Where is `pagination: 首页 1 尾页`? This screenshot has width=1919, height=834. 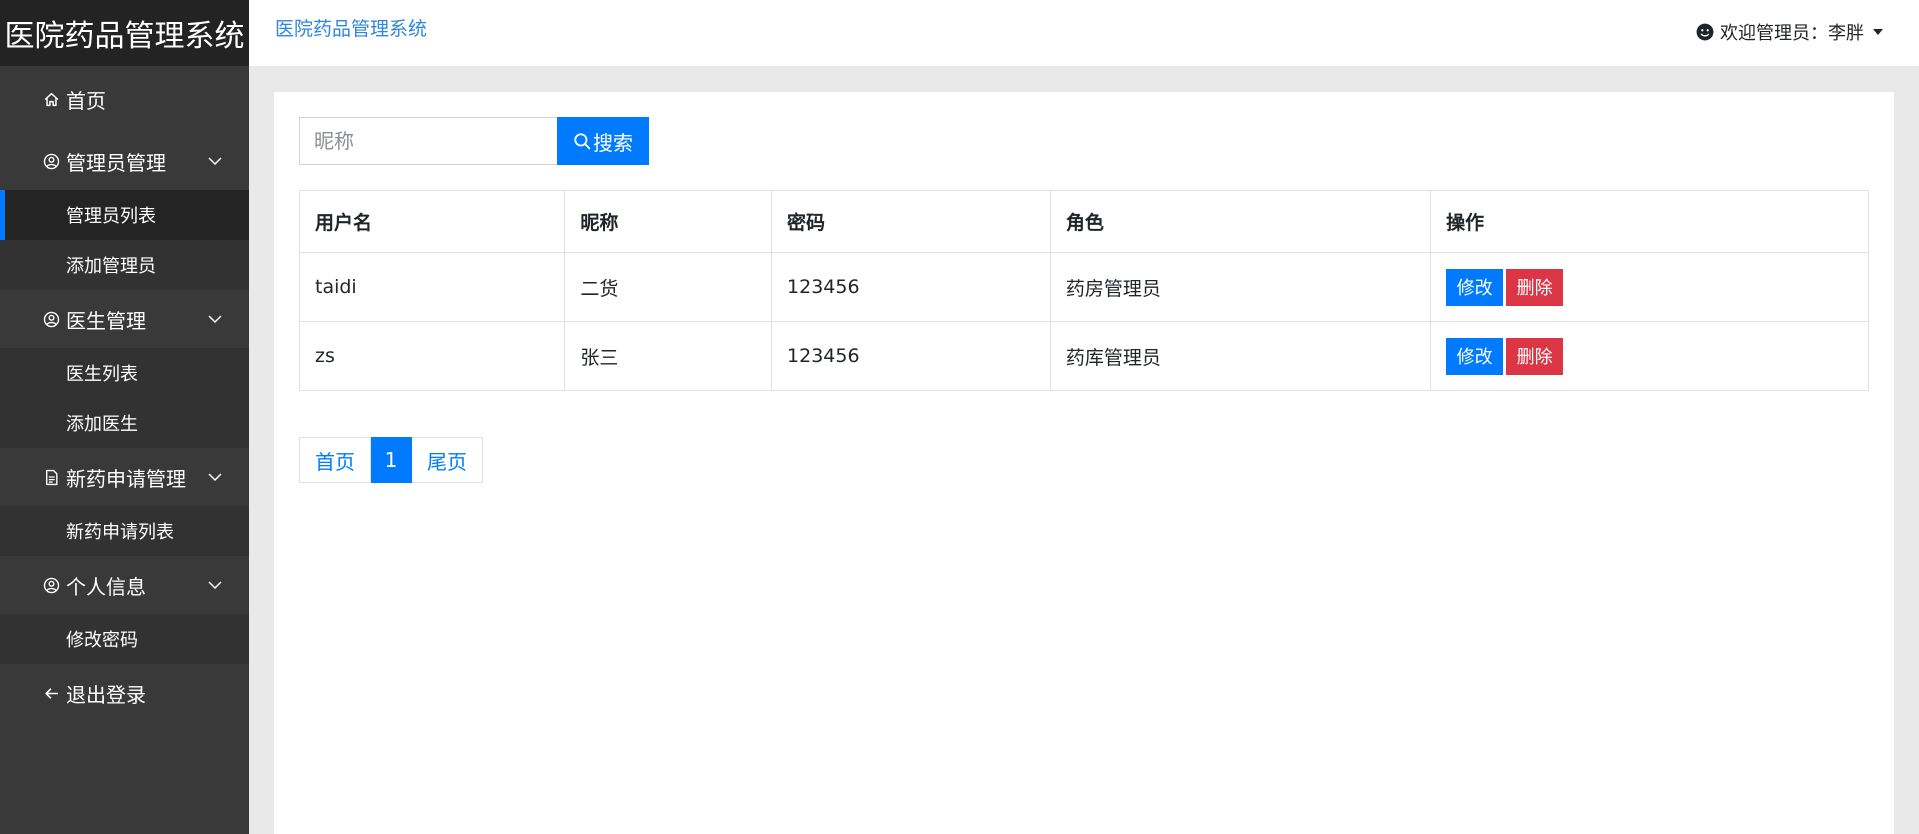
pagination: 首页 1 尾页 is located at coordinates (391, 460).